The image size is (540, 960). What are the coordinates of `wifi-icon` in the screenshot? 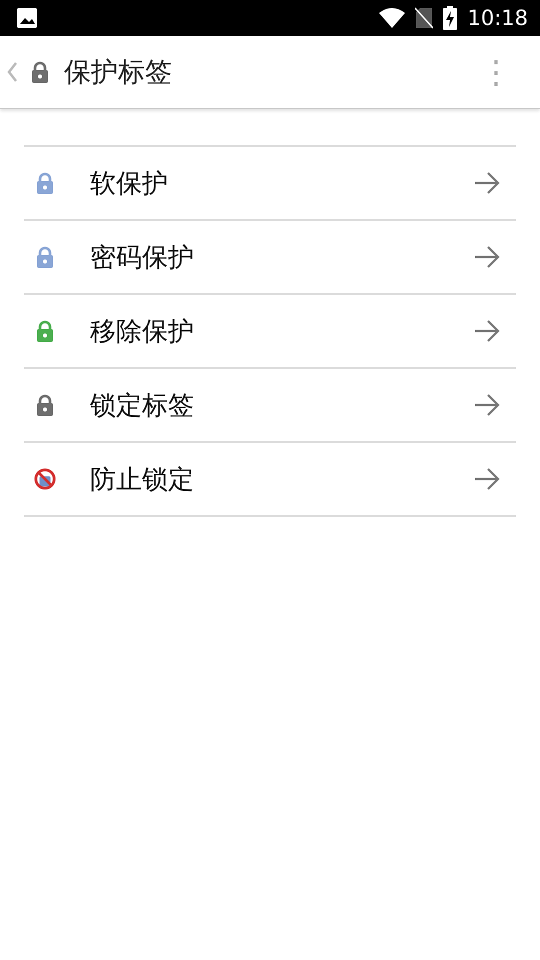 It's located at (392, 18).